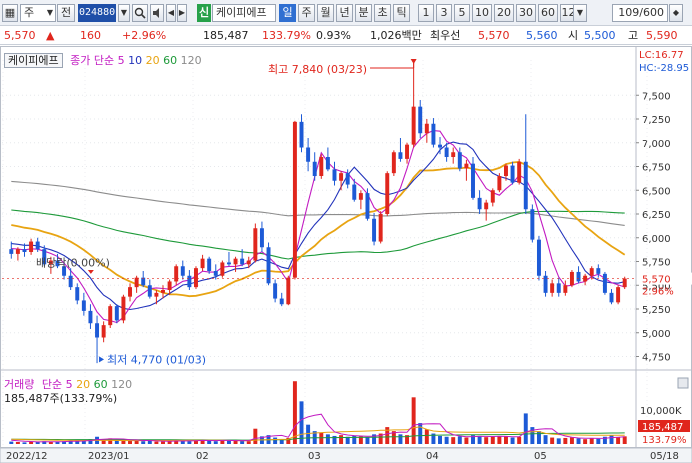 The height and width of the screenshot is (463, 692). Describe the element at coordinates (50, 35) in the screenshot. I see `up-arrow-icon: ▲` at that location.